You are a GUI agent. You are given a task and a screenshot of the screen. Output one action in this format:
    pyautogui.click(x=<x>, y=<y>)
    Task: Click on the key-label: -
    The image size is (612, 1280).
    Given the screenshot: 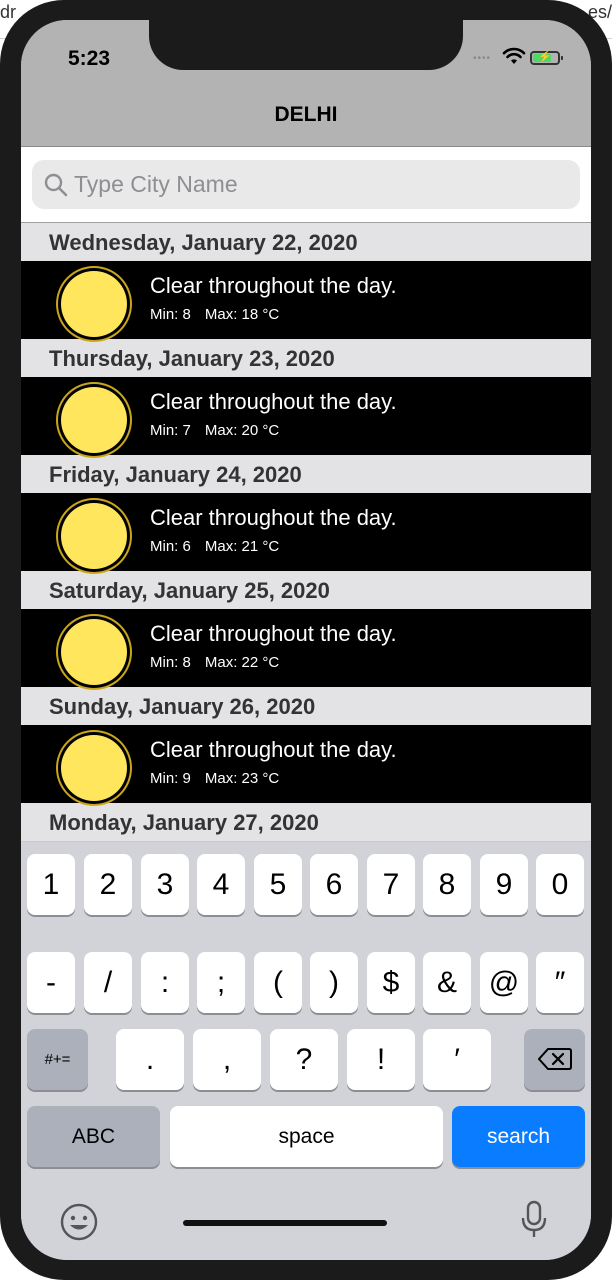 What is the action you would take?
    pyautogui.click(x=51, y=982)
    